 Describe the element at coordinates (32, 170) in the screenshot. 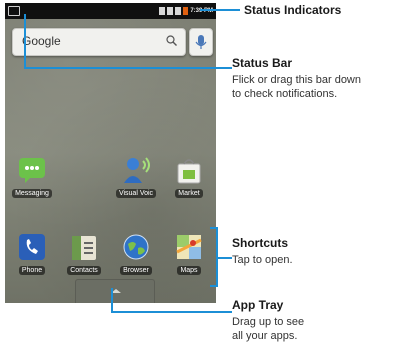

I see `messaging-icon` at that location.